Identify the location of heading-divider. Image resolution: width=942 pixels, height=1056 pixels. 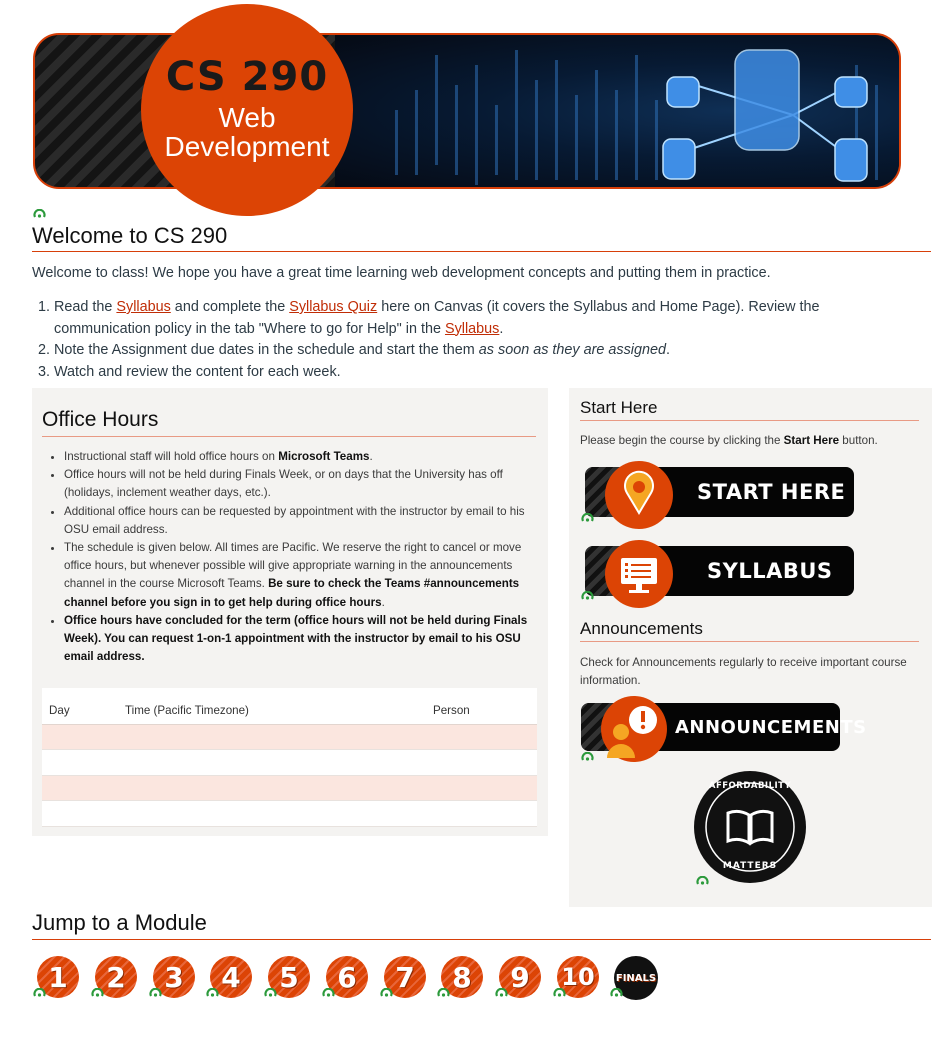
(481, 251).